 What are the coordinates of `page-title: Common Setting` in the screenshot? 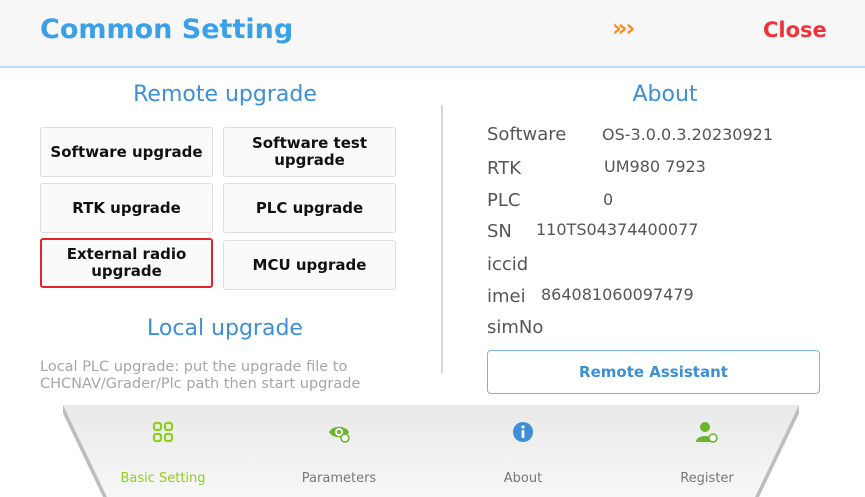 It's located at (167, 29).